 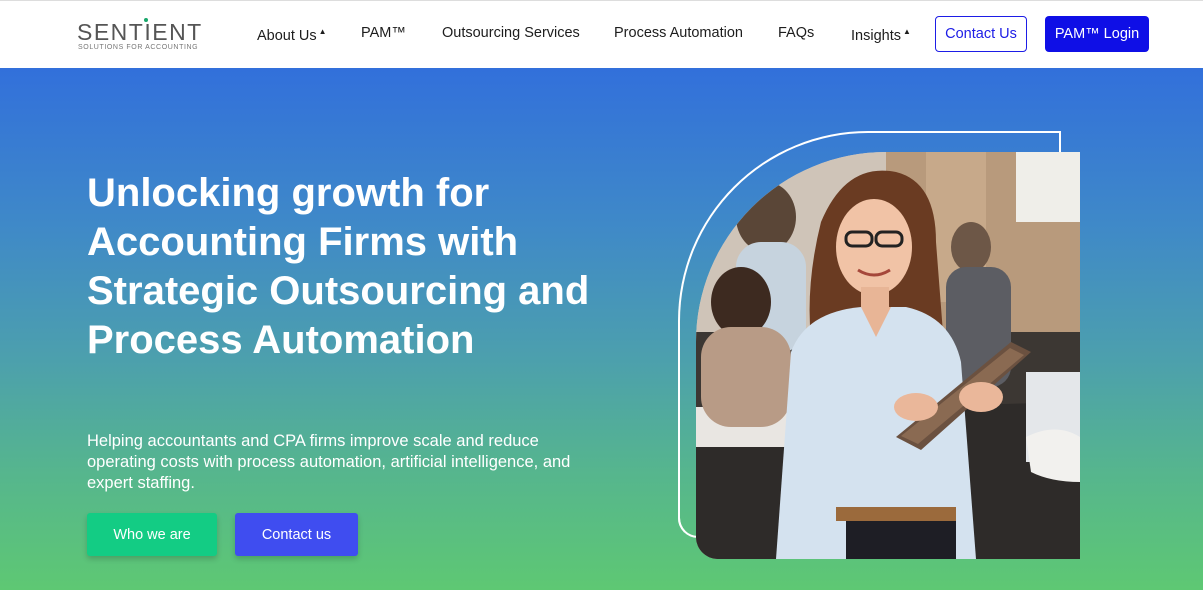 What do you see at coordinates (152, 534) in the screenshot?
I see `who-we-are-button: Who we are` at bounding box center [152, 534].